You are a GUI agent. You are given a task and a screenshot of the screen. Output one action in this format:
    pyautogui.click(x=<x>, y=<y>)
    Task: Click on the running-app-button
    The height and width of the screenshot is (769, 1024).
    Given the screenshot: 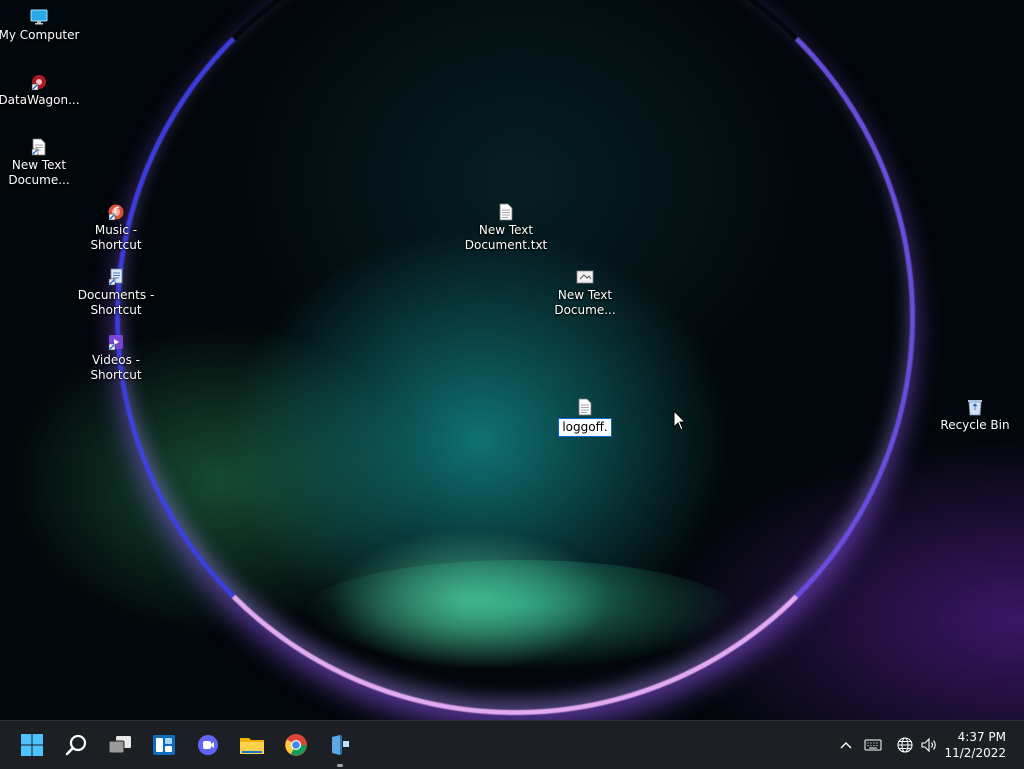 What is the action you would take?
    pyautogui.click(x=340, y=748)
    